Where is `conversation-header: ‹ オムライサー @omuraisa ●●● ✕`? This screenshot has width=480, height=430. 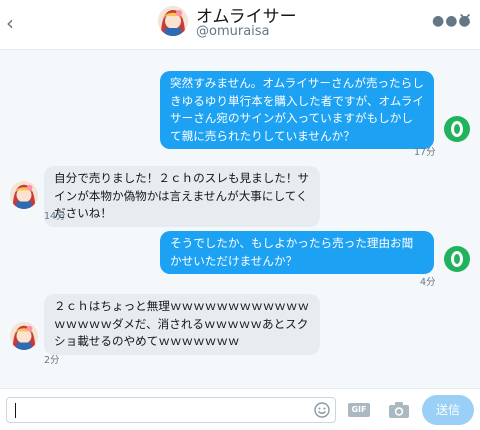 conversation-header: ‹ オムライサー @omuraisa ●●● ✕ is located at coordinates (240, 25).